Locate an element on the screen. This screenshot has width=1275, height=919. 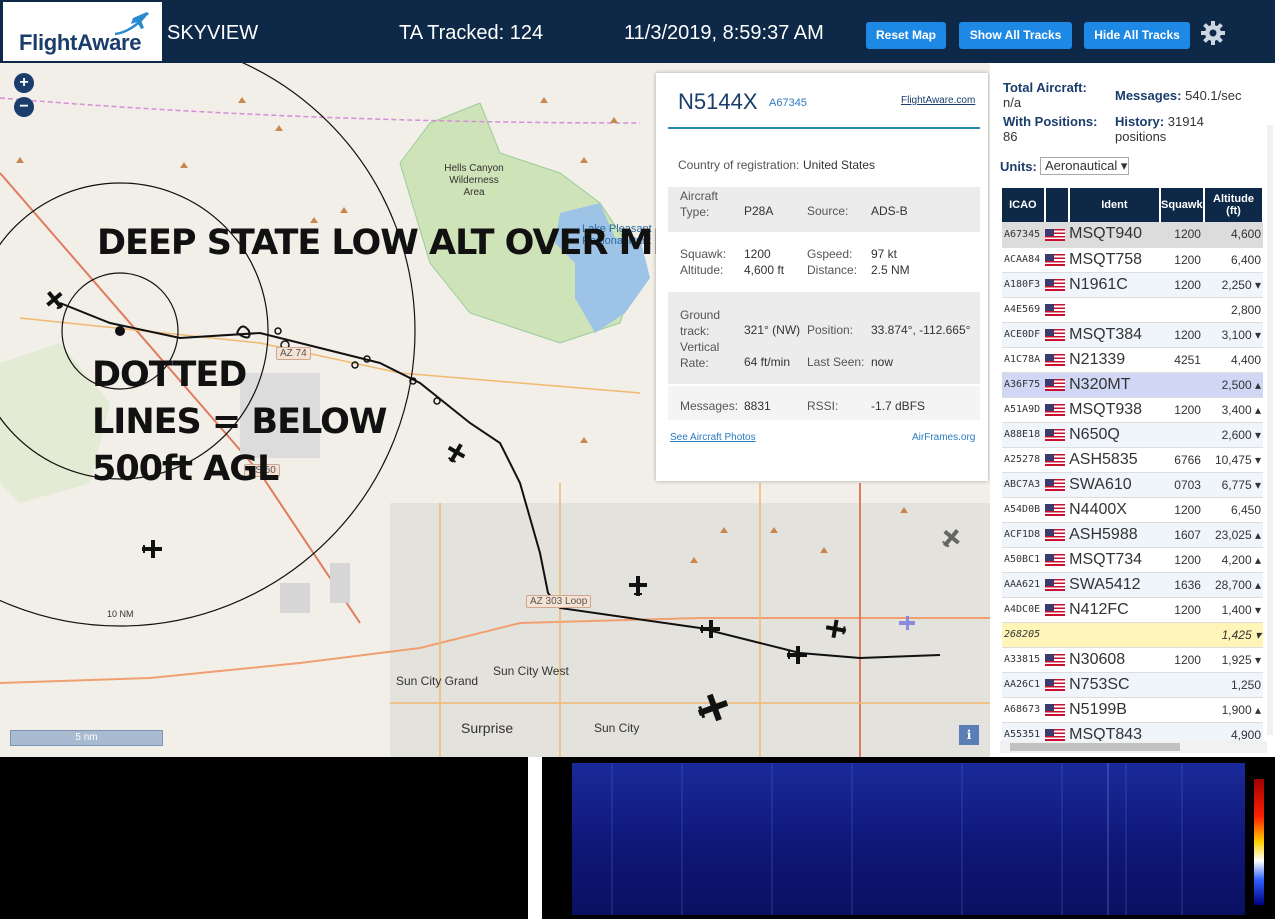
popup-icao: A67345 is located at coordinates (788, 103).